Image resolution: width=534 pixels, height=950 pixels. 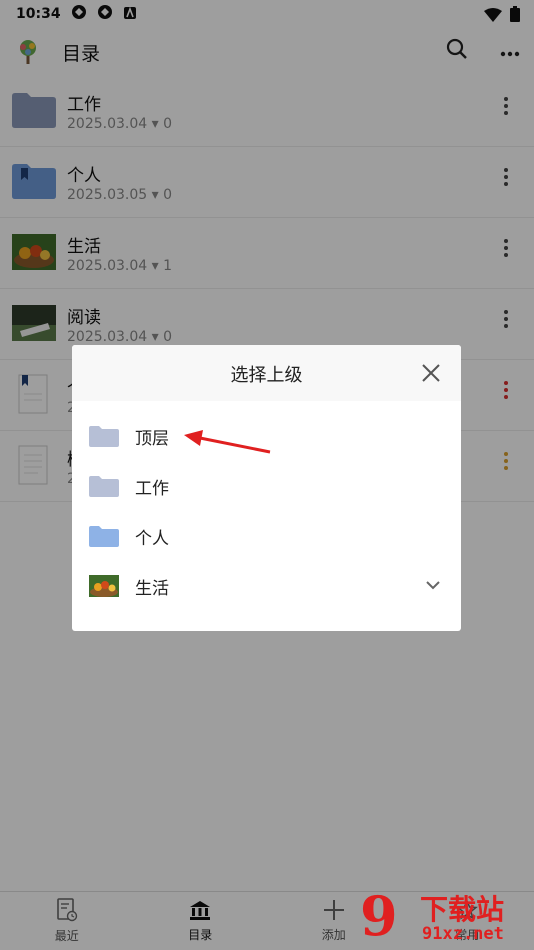 I want to click on watermark-title: 下载站, so click(x=462, y=909).